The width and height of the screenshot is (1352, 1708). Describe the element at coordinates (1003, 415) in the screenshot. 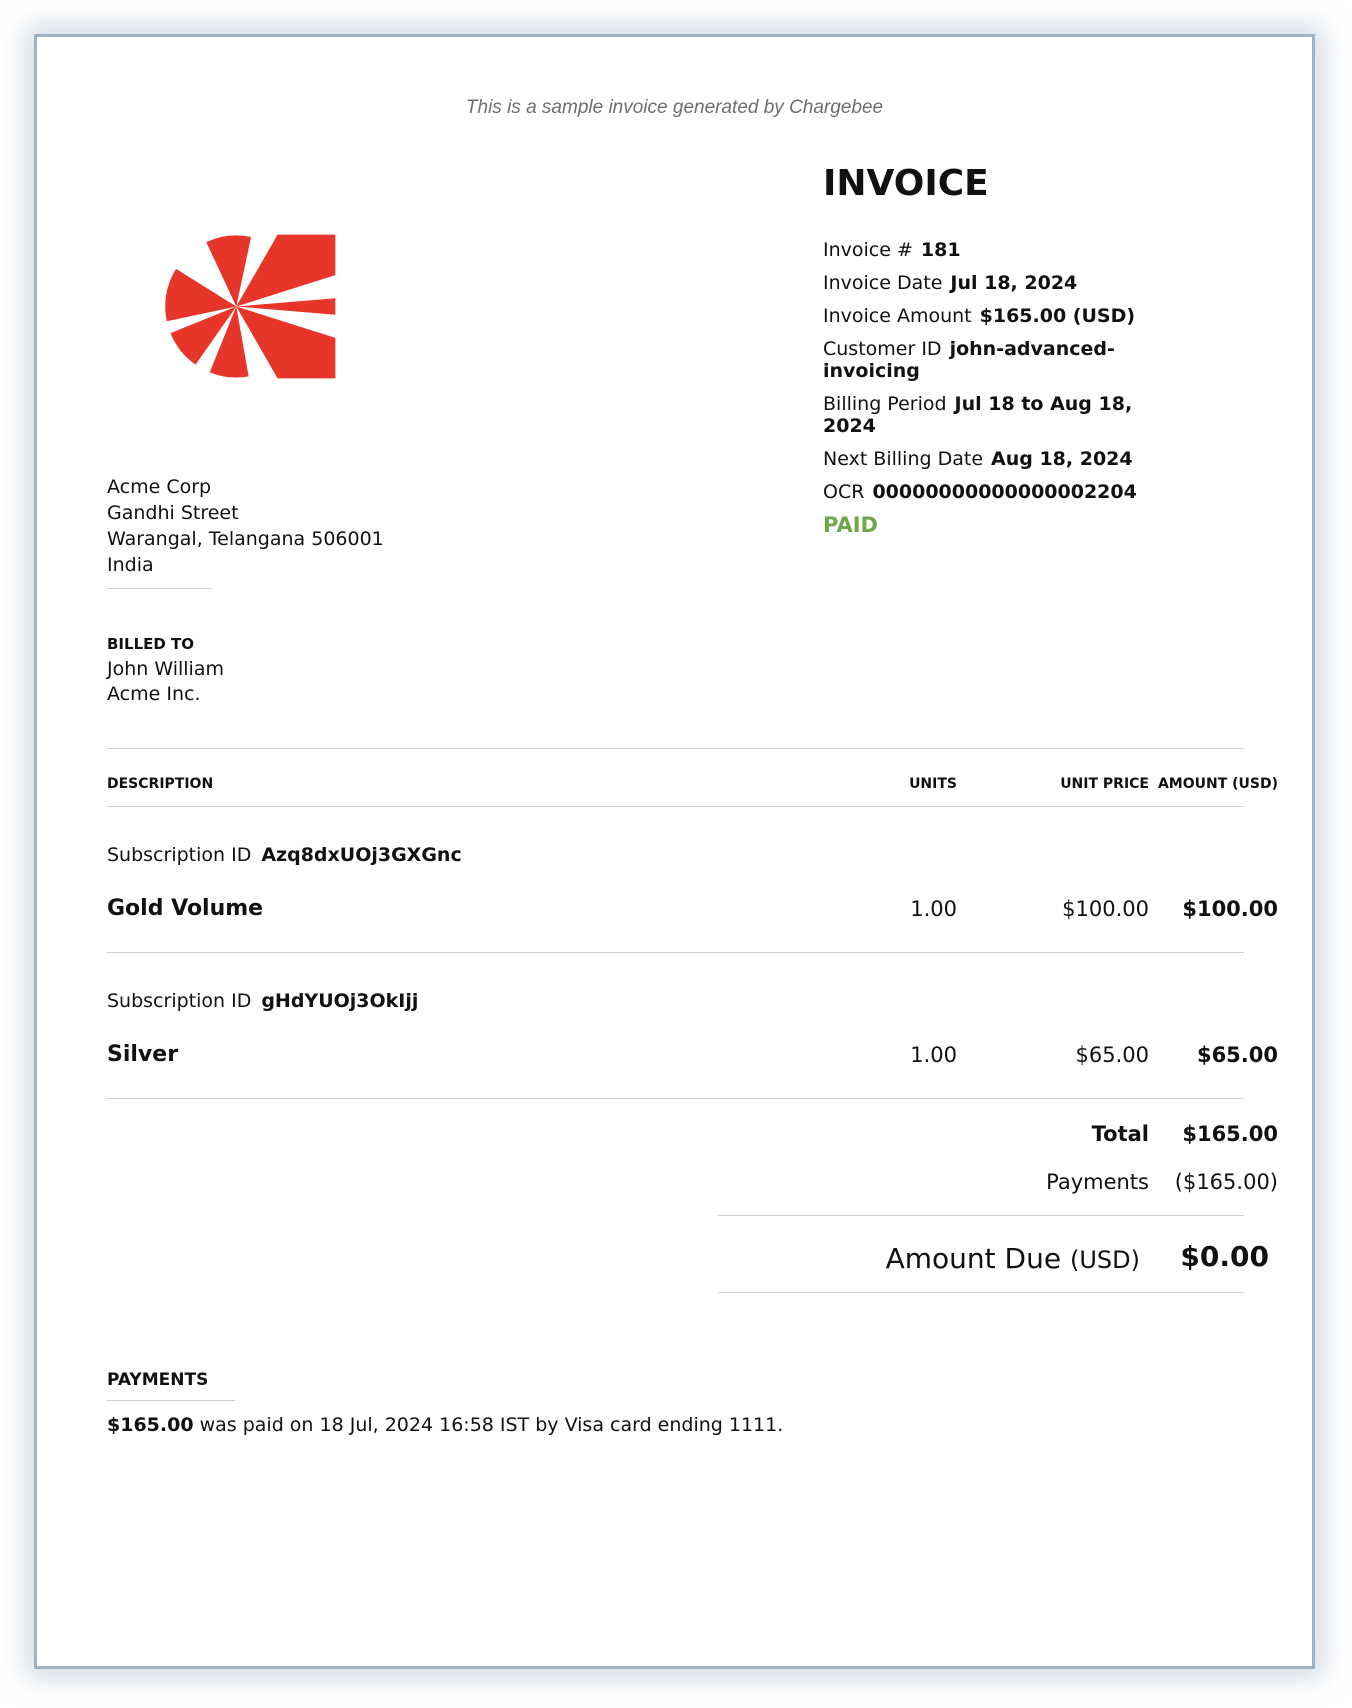

I see `billing-period-row: Billing Period Jul 18 to Aug 18, 2024` at that location.